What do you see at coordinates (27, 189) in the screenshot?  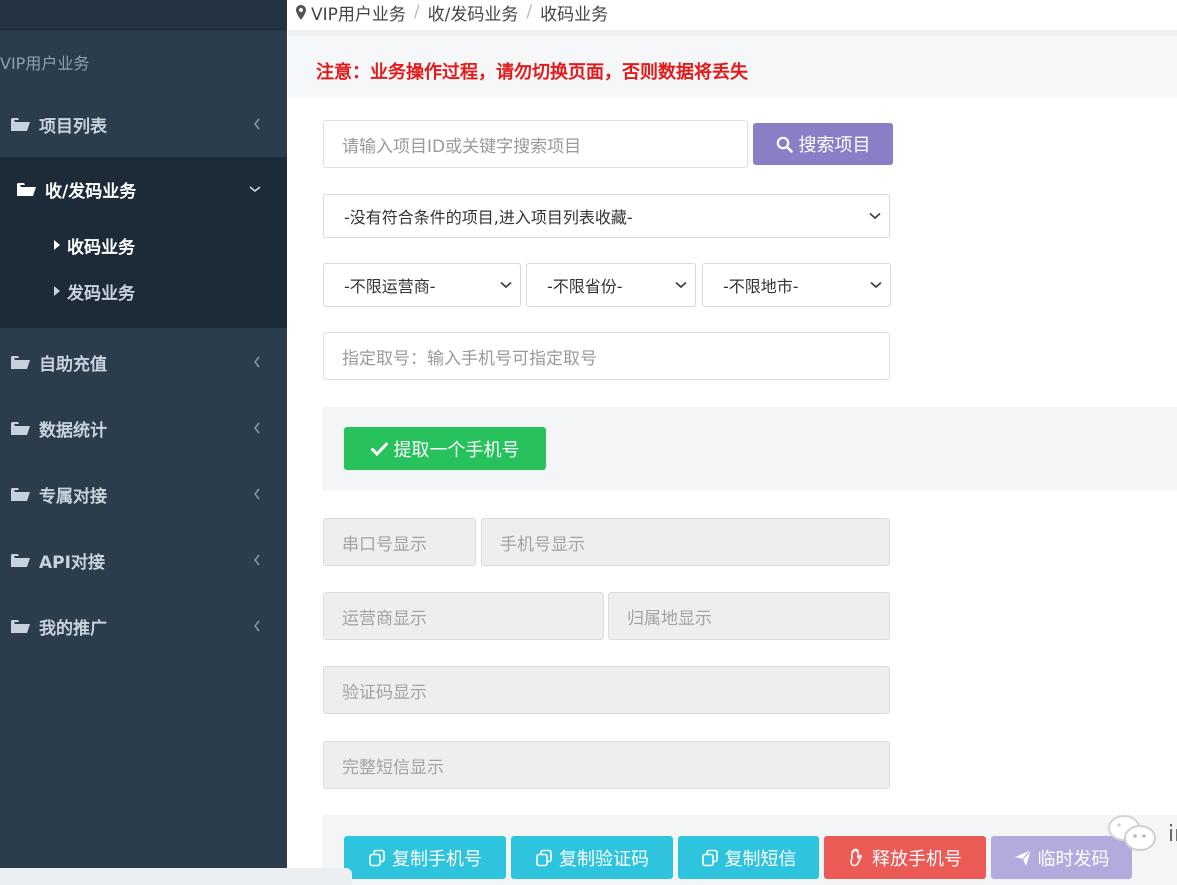 I see `folder-open-icon` at bounding box center [27, 189].